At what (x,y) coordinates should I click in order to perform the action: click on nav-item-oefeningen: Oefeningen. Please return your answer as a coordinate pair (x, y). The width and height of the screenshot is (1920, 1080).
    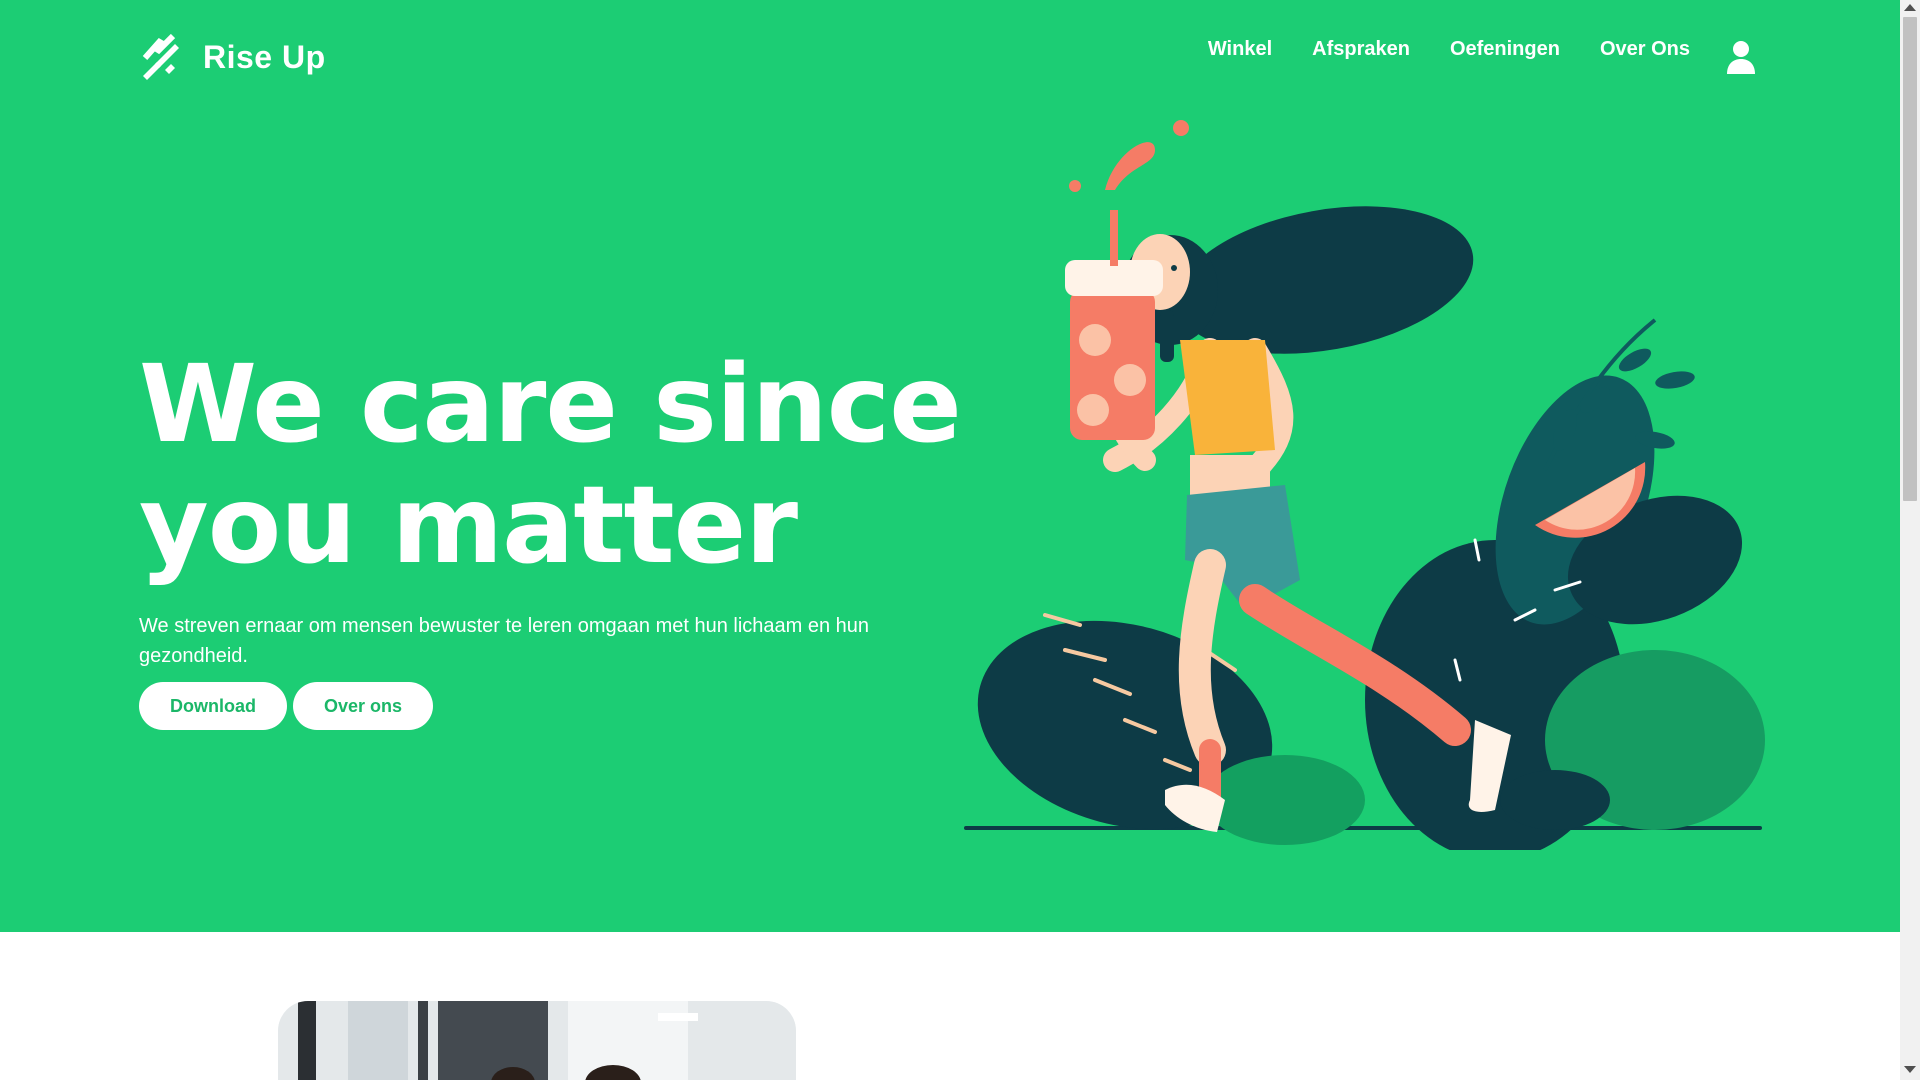
    Looking at the image, I should click on (1505, 49).